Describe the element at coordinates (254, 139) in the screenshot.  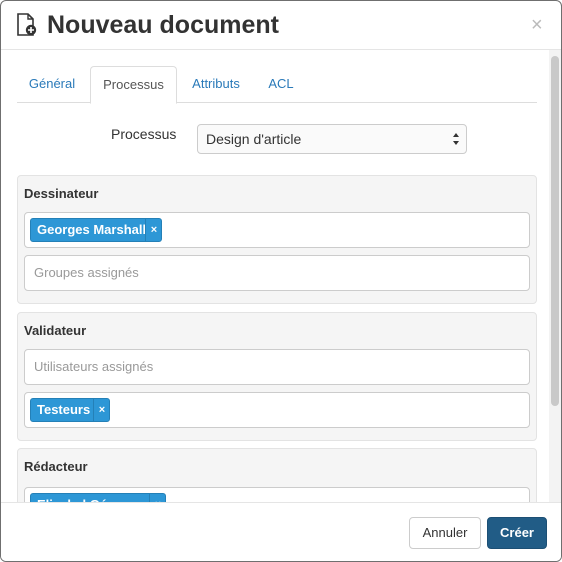
I see `process-select-value: Design d'article` at that location.